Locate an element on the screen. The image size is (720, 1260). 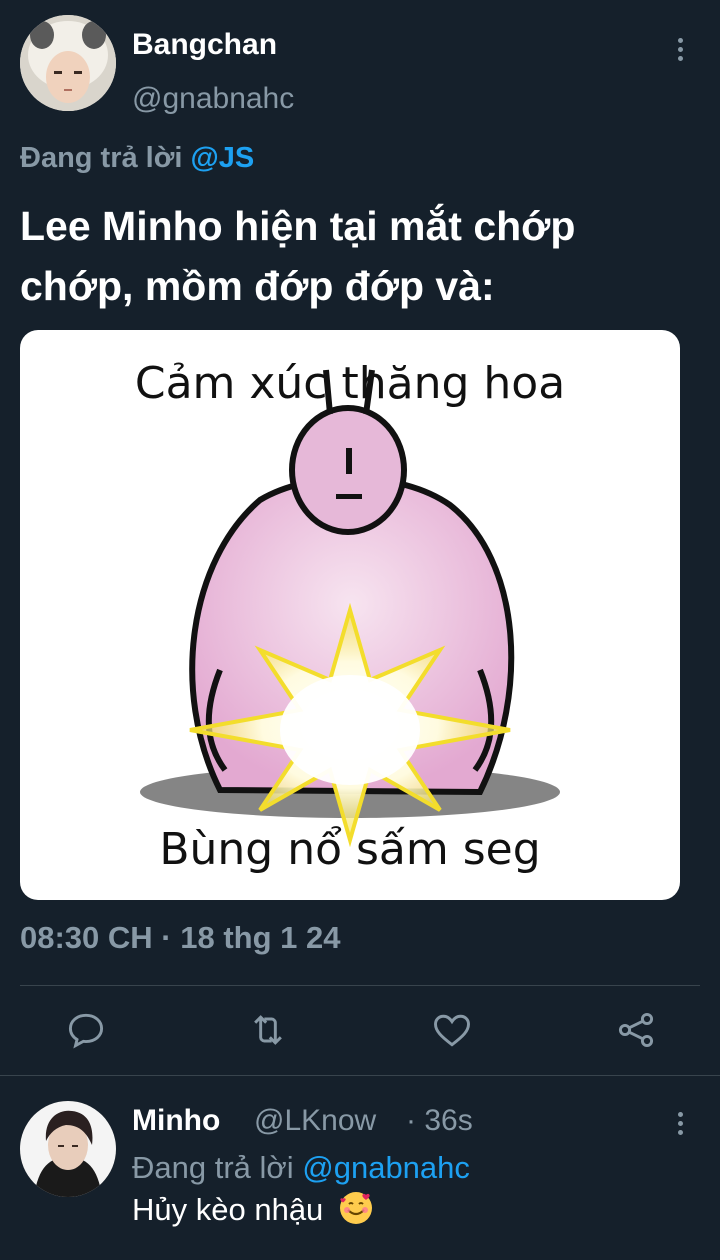
retweet-icon is located at coordinates (268, 1030).